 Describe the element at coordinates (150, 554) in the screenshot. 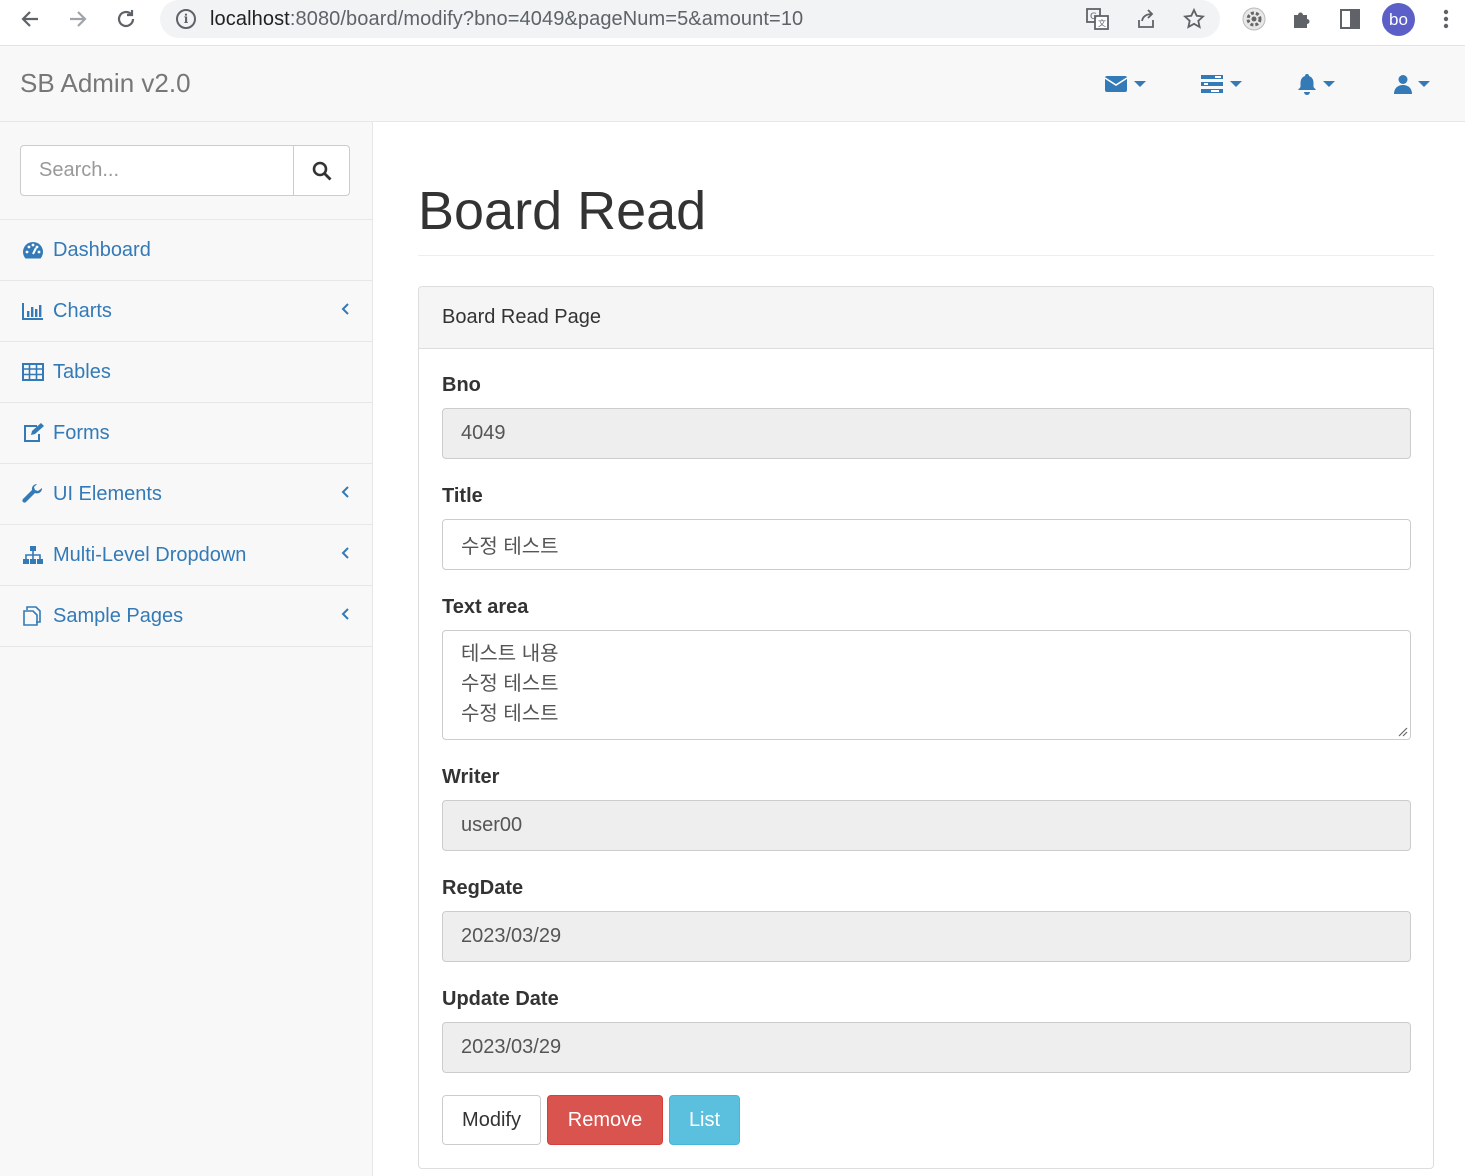

I see `sidebar-item-label: Multi-Level Dropdown` at that location.